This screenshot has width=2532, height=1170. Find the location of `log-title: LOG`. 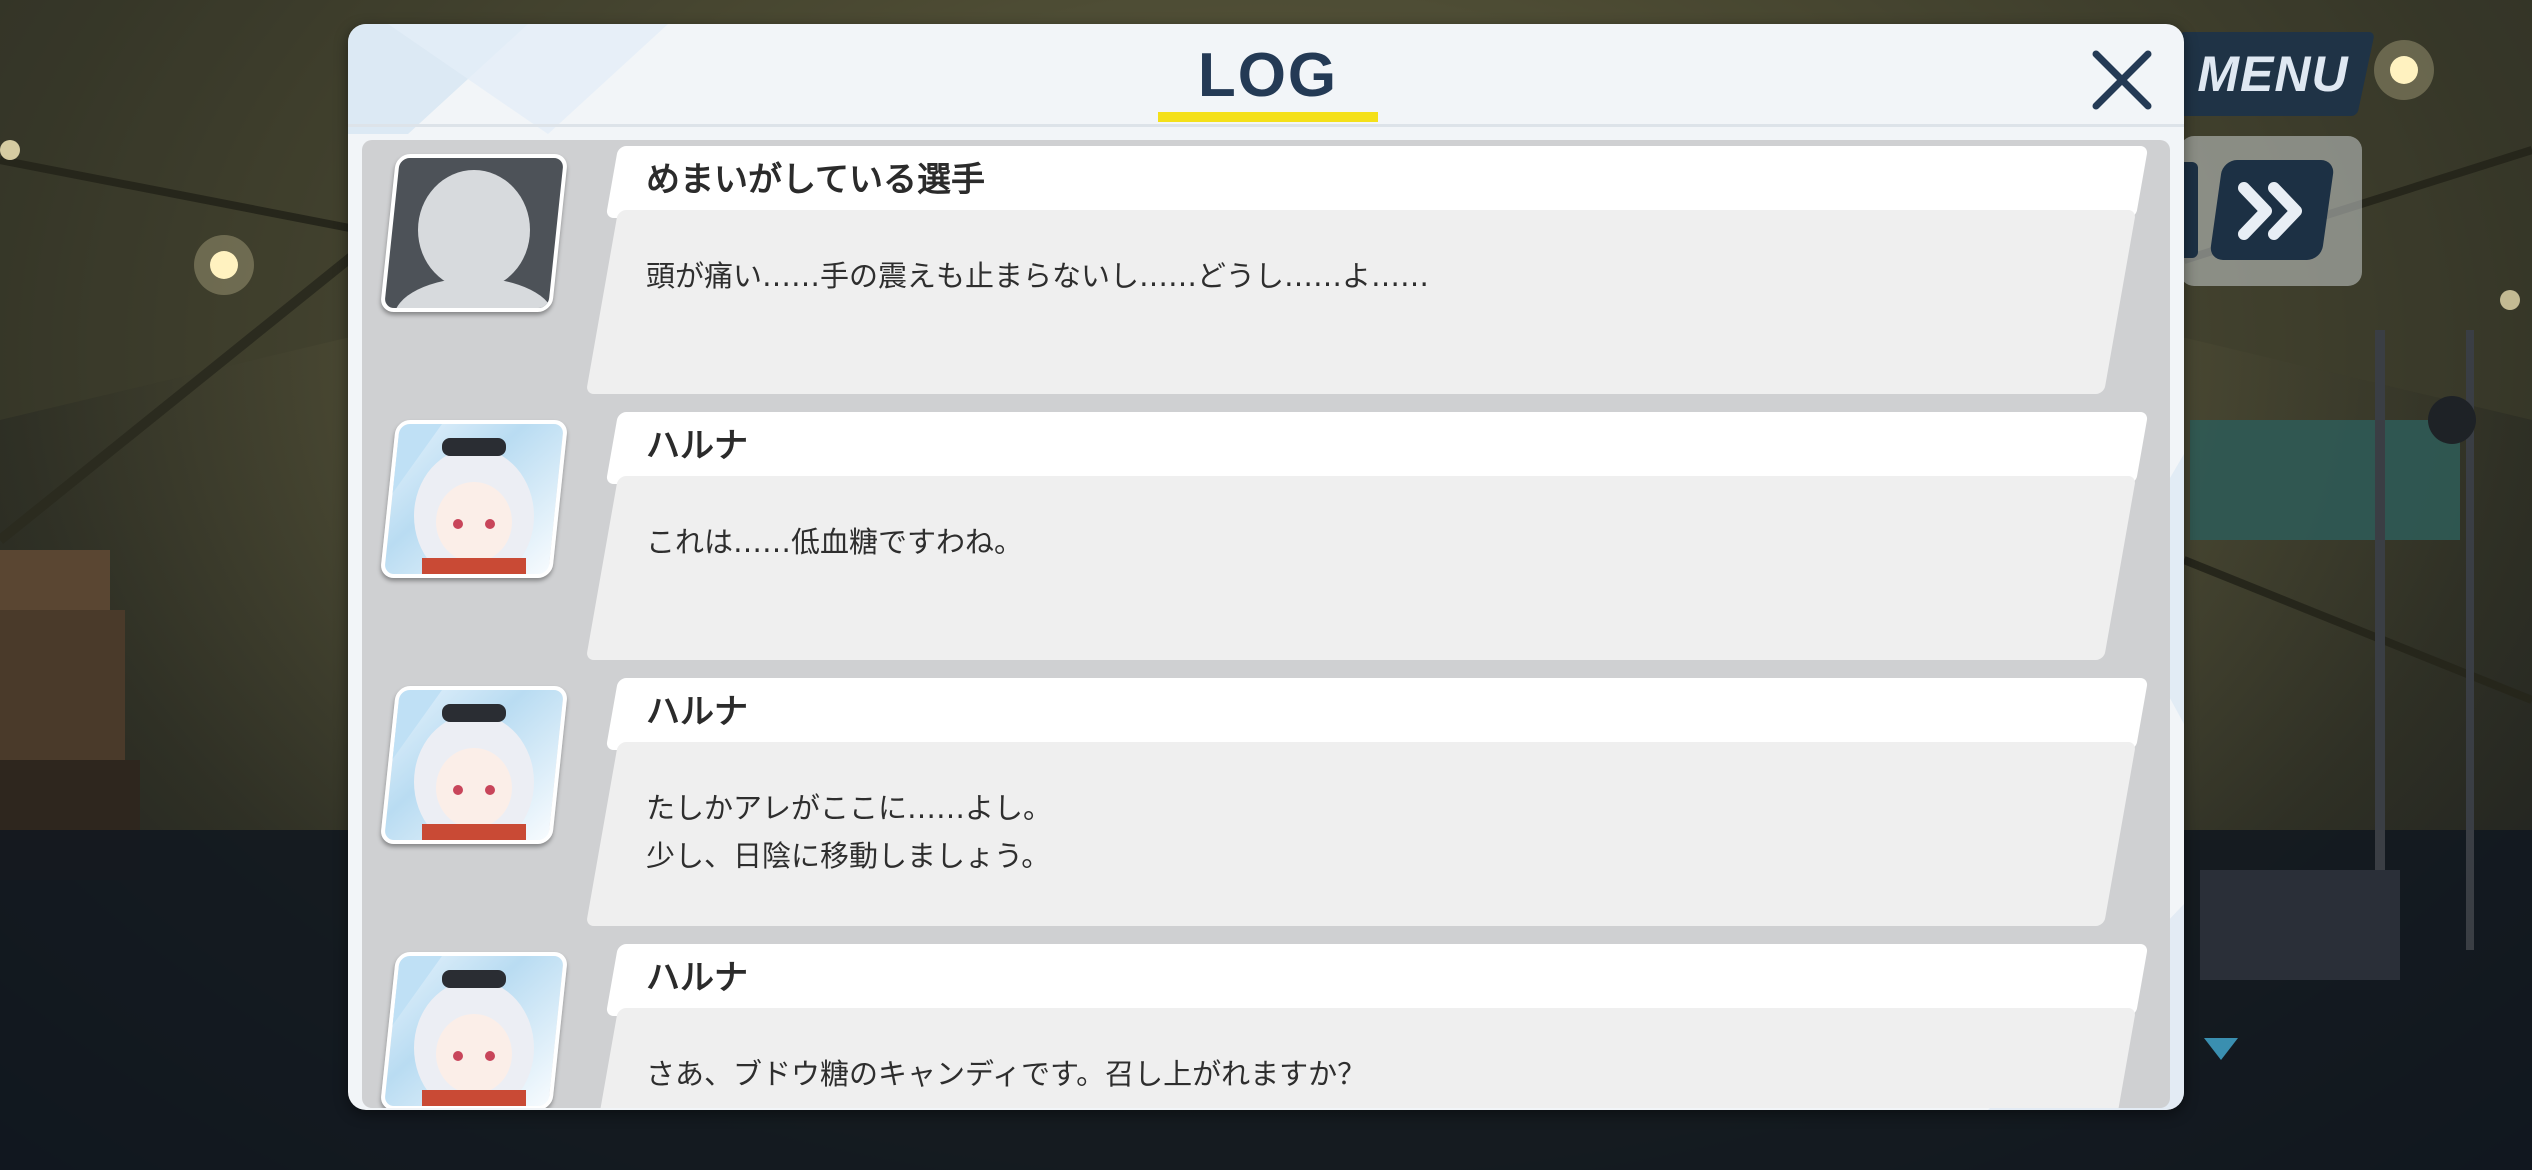

log-title: LOG is located at coordinates (1268, 75).